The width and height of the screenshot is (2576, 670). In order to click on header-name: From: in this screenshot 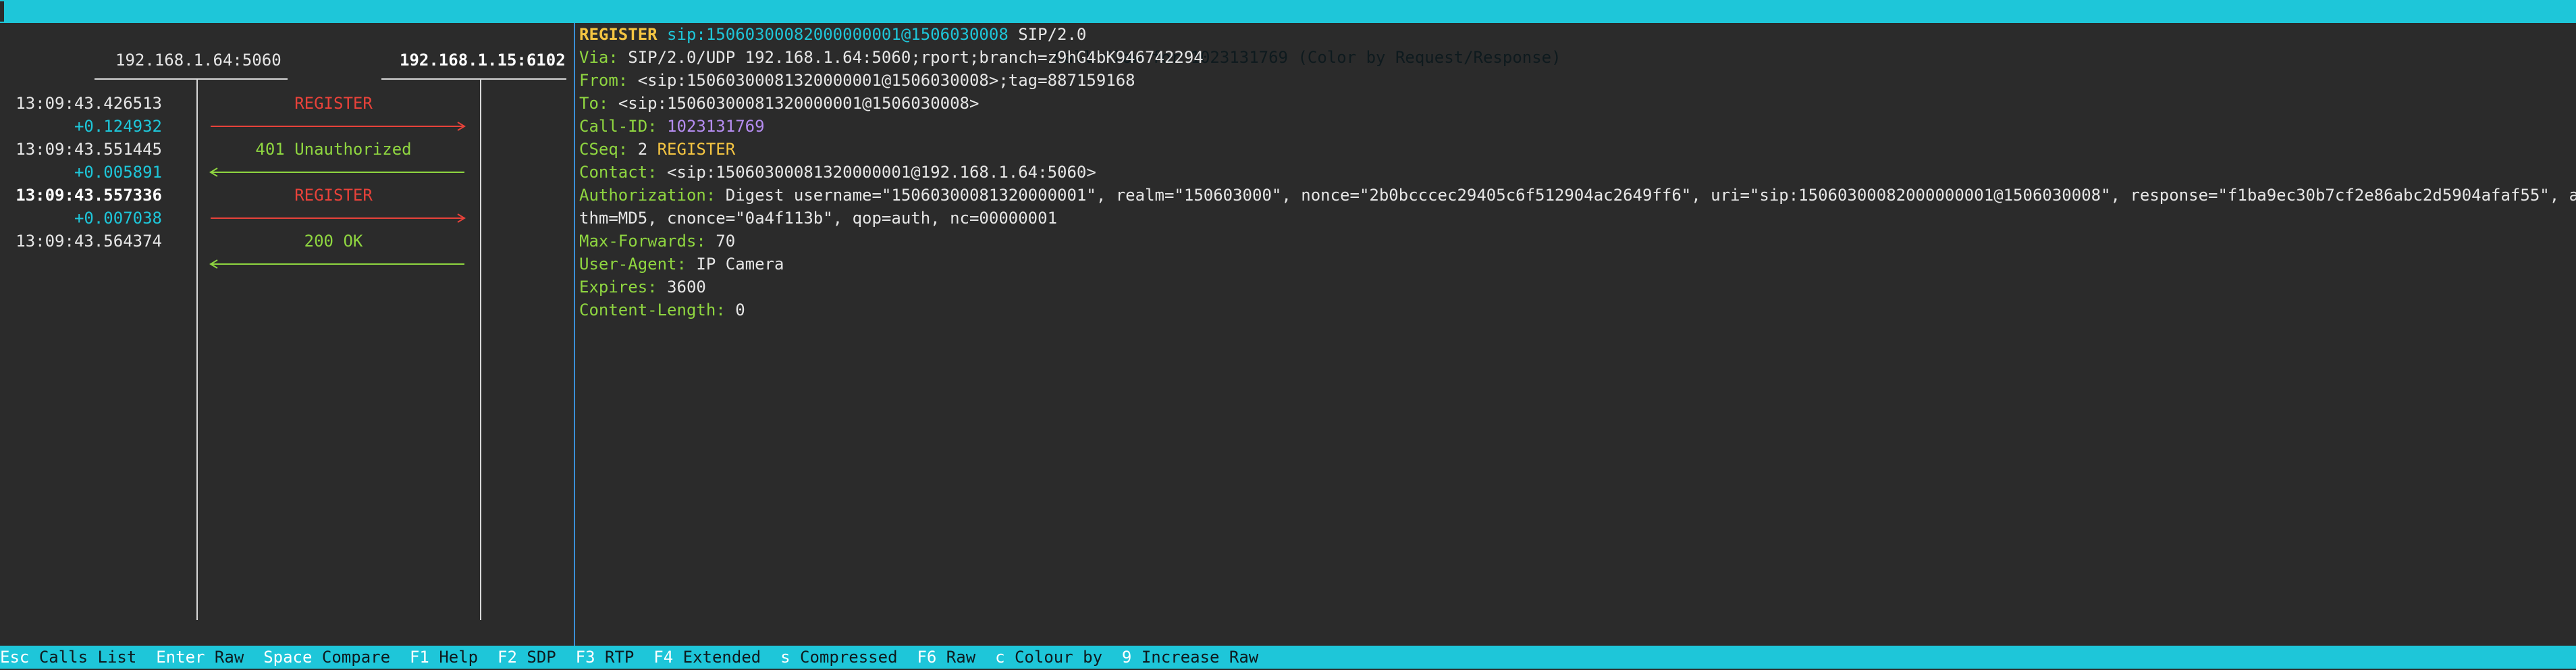, I will do `click(603, 80)`.